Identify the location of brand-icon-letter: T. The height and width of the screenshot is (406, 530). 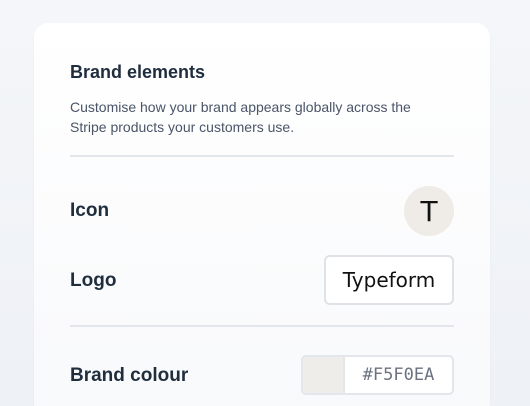
(429, 211).